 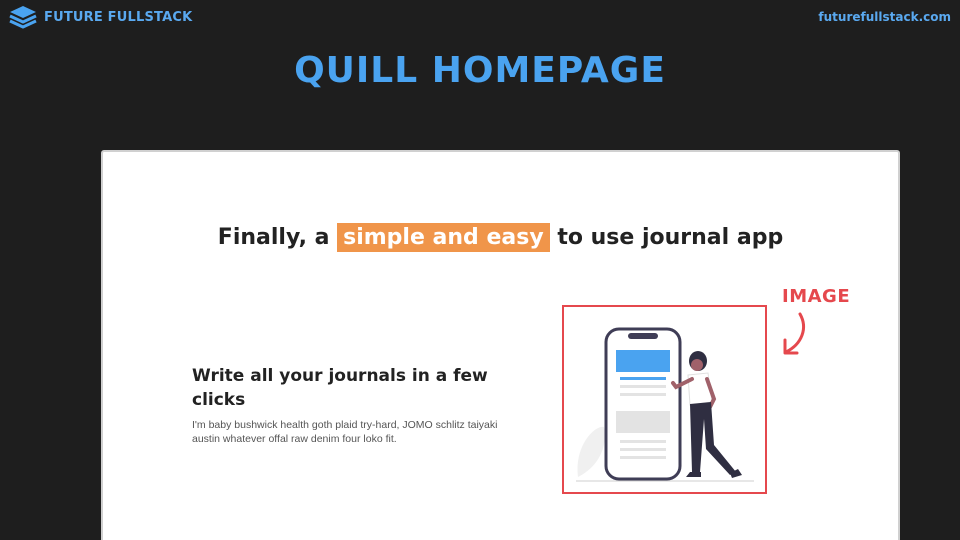 I want to click on brand: FUTURE FULLSTACK, so click(x=100, y=17).